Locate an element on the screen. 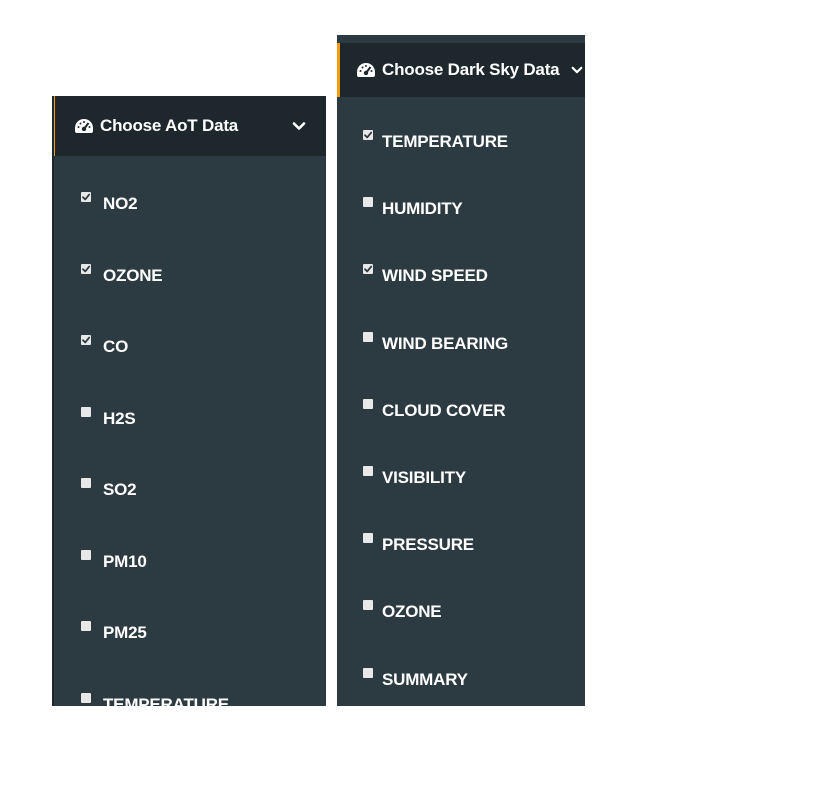  checkbox-item: NO2 is located at coordinates (189, 204).